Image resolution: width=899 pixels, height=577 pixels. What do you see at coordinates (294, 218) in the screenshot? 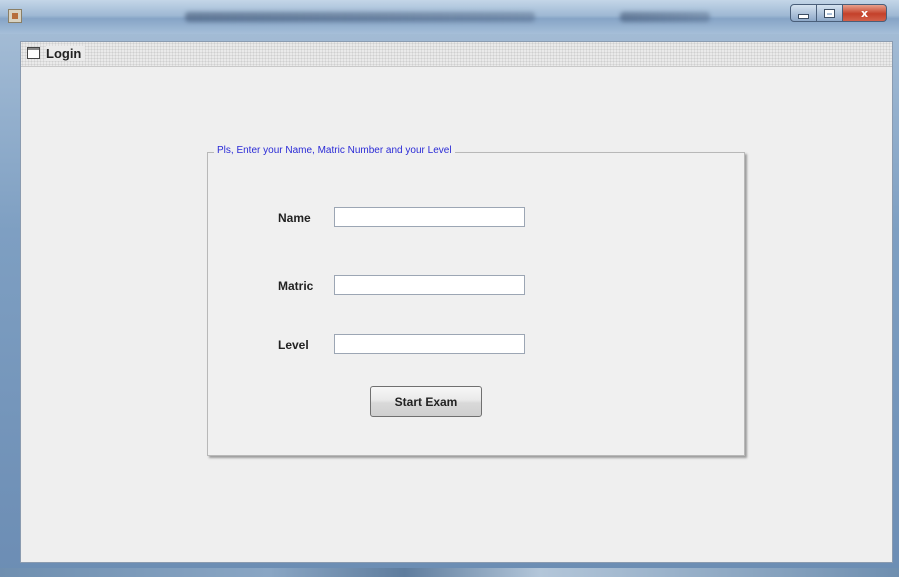
I see `name-label: Name` at bounding box center [294, 218].